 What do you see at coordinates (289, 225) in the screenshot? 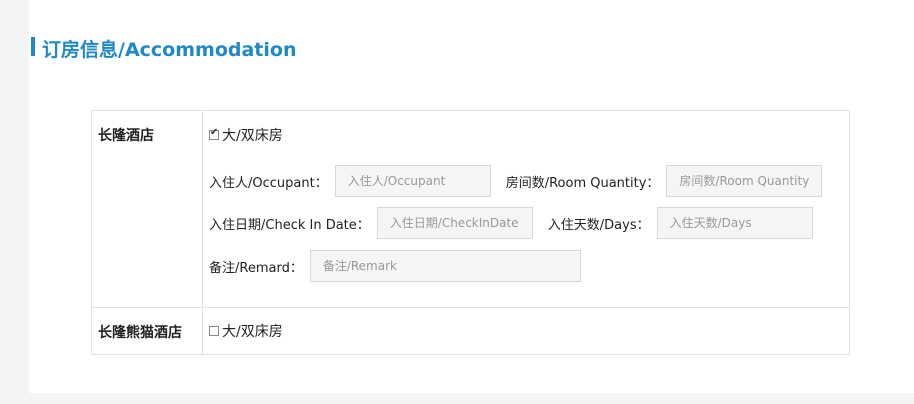
I see `check-in-date-label: 入住日期/Check In Date：` at bounding box center [289, 225].